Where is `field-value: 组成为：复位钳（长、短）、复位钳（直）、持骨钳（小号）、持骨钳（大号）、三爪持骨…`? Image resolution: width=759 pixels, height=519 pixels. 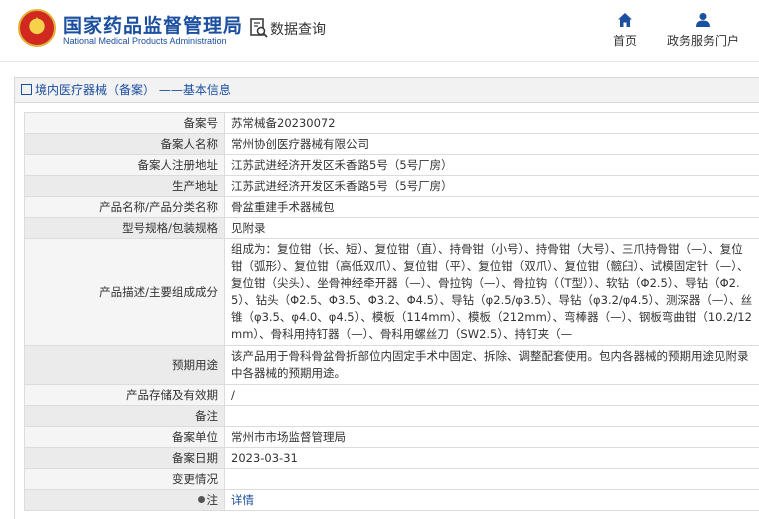 field-value: 组成为：复位钳（长、短）、复位钳（直）、持骨钳（小号）、持骨钳（大号）、三爪持骨… is located at coordinates (491, 292).